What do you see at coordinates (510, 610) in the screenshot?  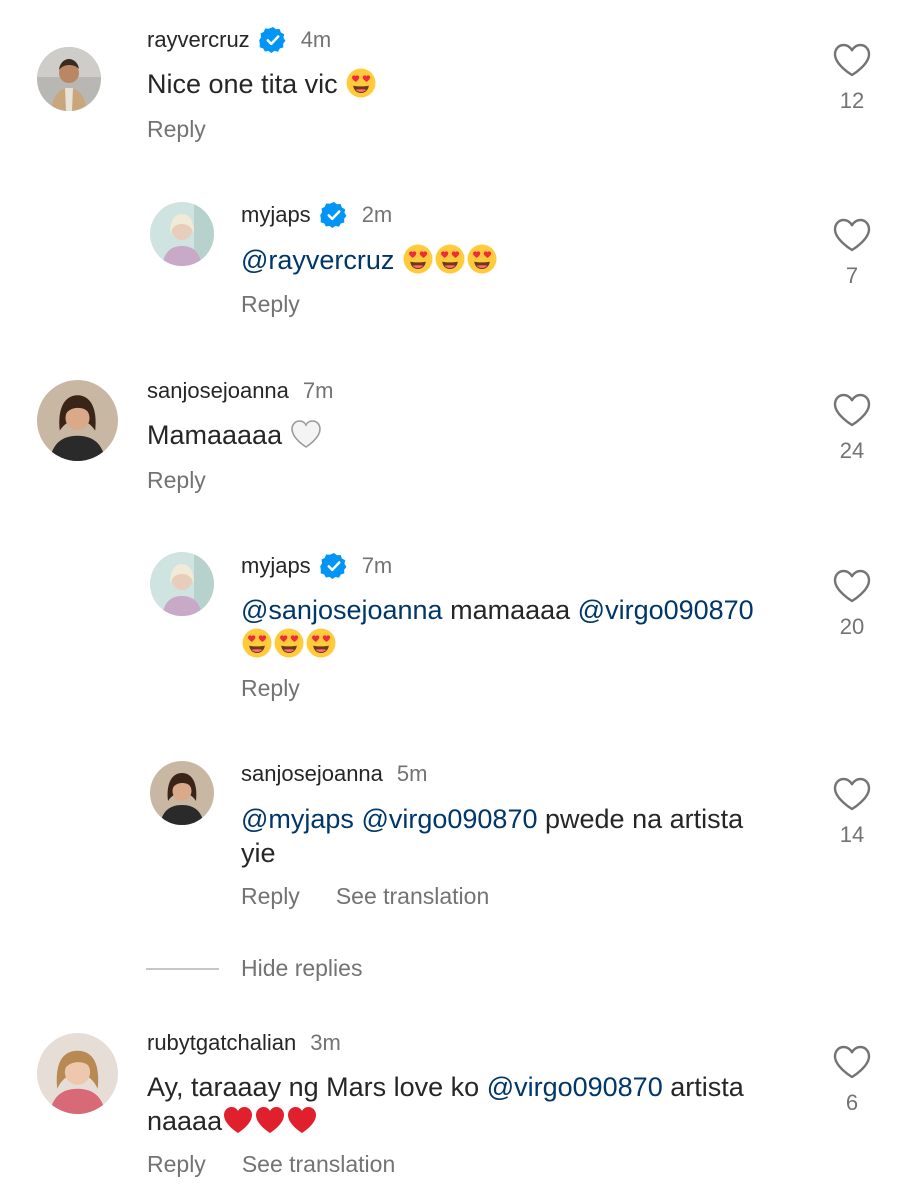 I see `comment-text-content: mamaaaa` at bounding box center [510, 610].